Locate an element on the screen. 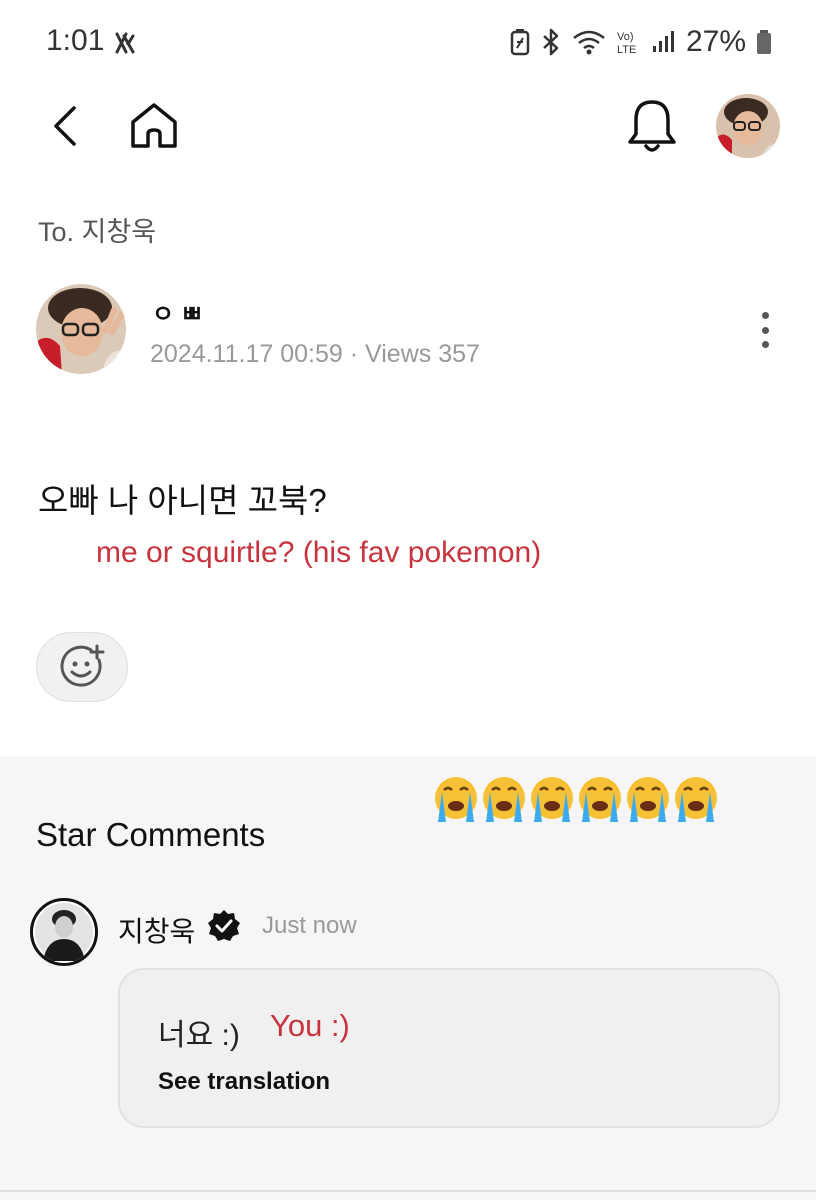 Image resolution: width=816 pixels, height=1200 pixels. bell-icon is located at coordinates (652, 126).